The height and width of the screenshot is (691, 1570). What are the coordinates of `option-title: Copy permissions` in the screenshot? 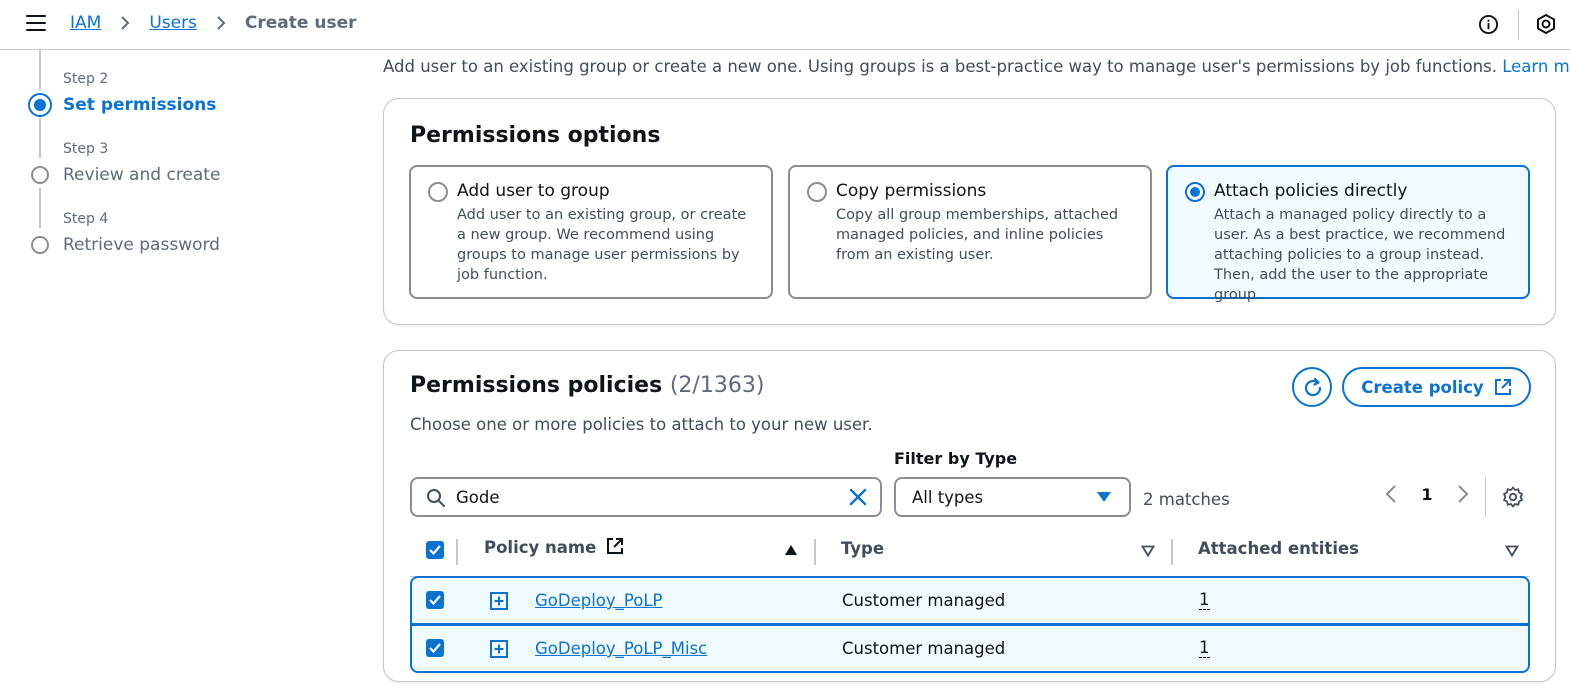 It's located at (911, 191).